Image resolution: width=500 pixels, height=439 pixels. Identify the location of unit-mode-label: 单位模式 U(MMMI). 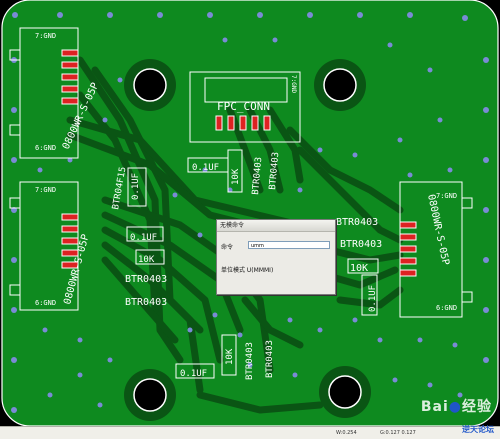
(247, 270).